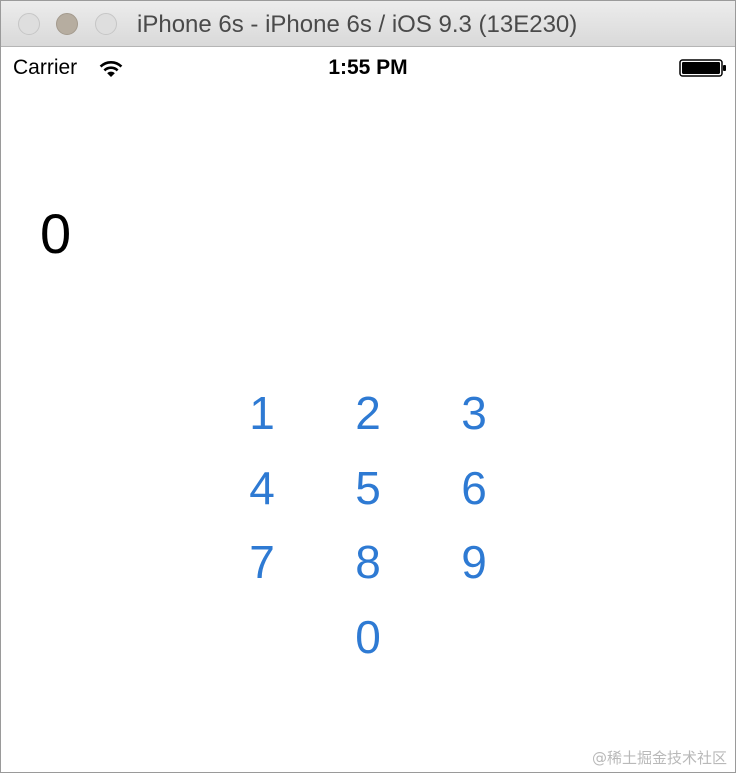 This screenshot has width=736, height=773. Describe the element at coordinates (474, 413) in the screenshot. I see `key-3-button: 3` at that location.